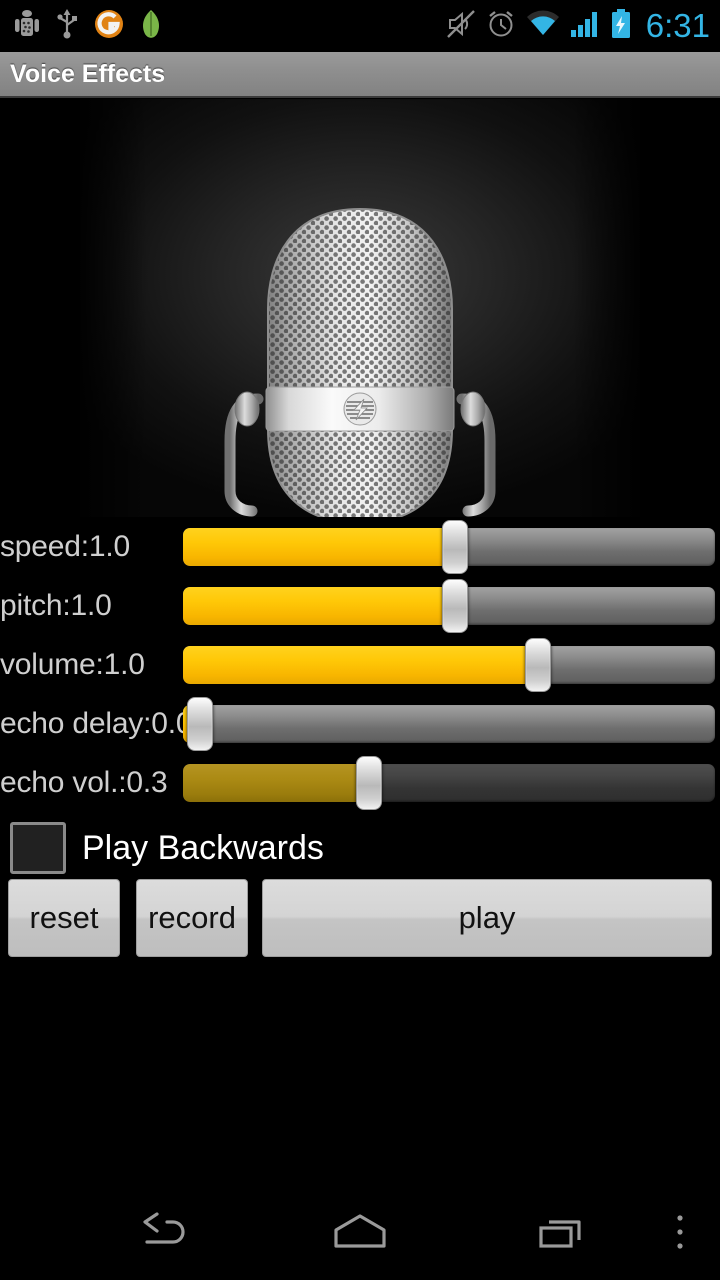 Image resolution: width=720 pixels, height=1280 pixels. What do you see at coordinates (65, 546) in the screenshot?
I see `slider-label-speed: speed:1.0` at bounding box center [65, 546].